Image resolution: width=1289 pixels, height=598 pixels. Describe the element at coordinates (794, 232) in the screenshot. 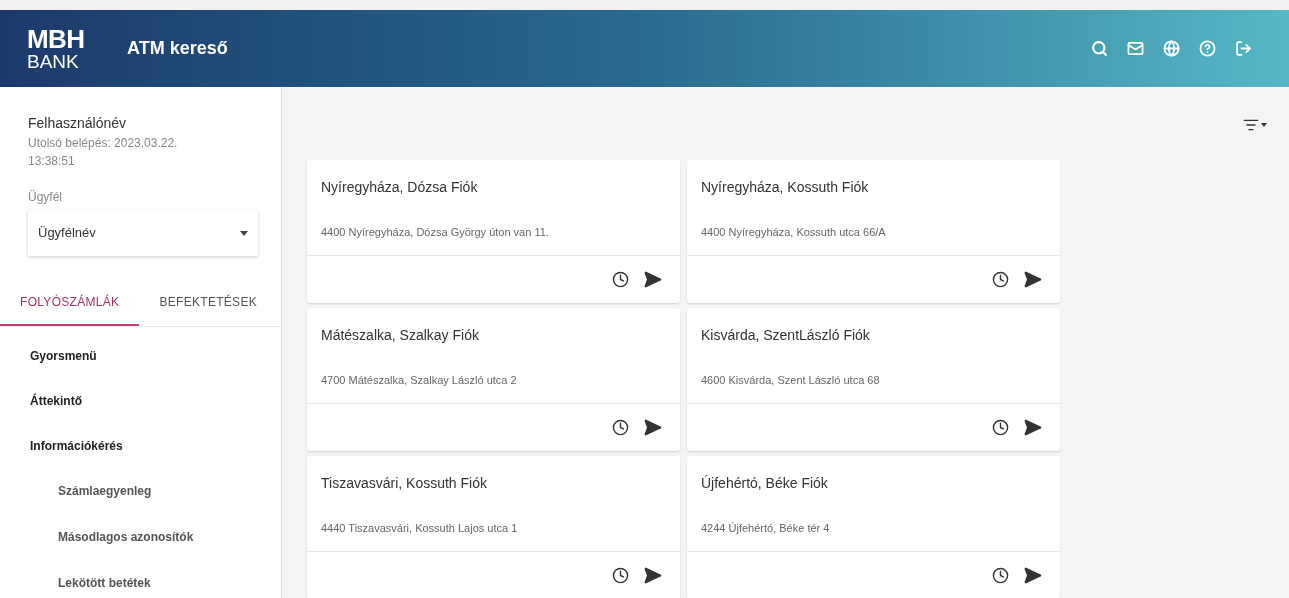

I see `branch-address: 4400 Nyíregyháza, Kossuth utca 66/A` at that location.